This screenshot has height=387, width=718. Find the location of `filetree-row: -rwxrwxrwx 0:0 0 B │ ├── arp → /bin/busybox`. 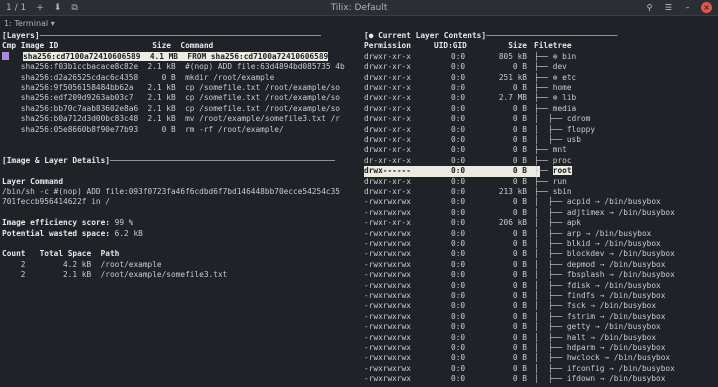

filetree-row: -rwxrwxrwx 0:0 0 B │ ├── arp → /bin/busybox is located at coordinates (541, 234).